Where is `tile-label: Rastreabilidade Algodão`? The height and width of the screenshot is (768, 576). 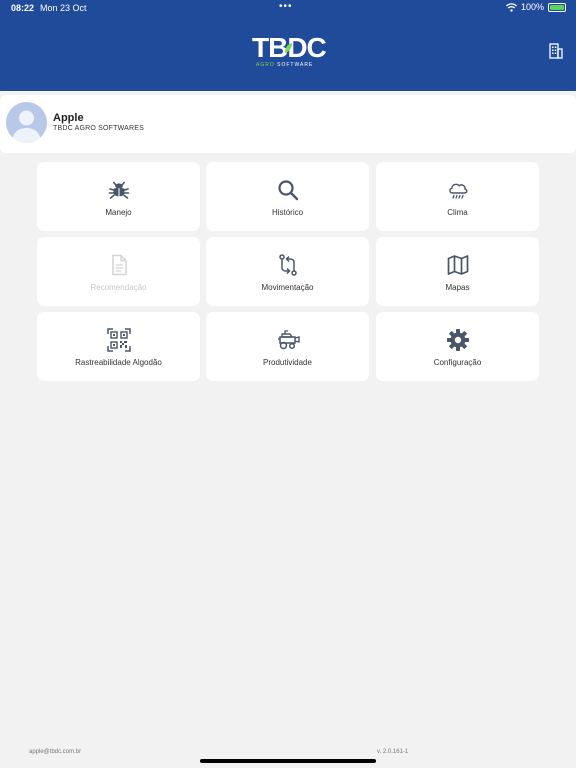
tile-label: Rastreabilidade Algodão is located at coordinates (118, 362).